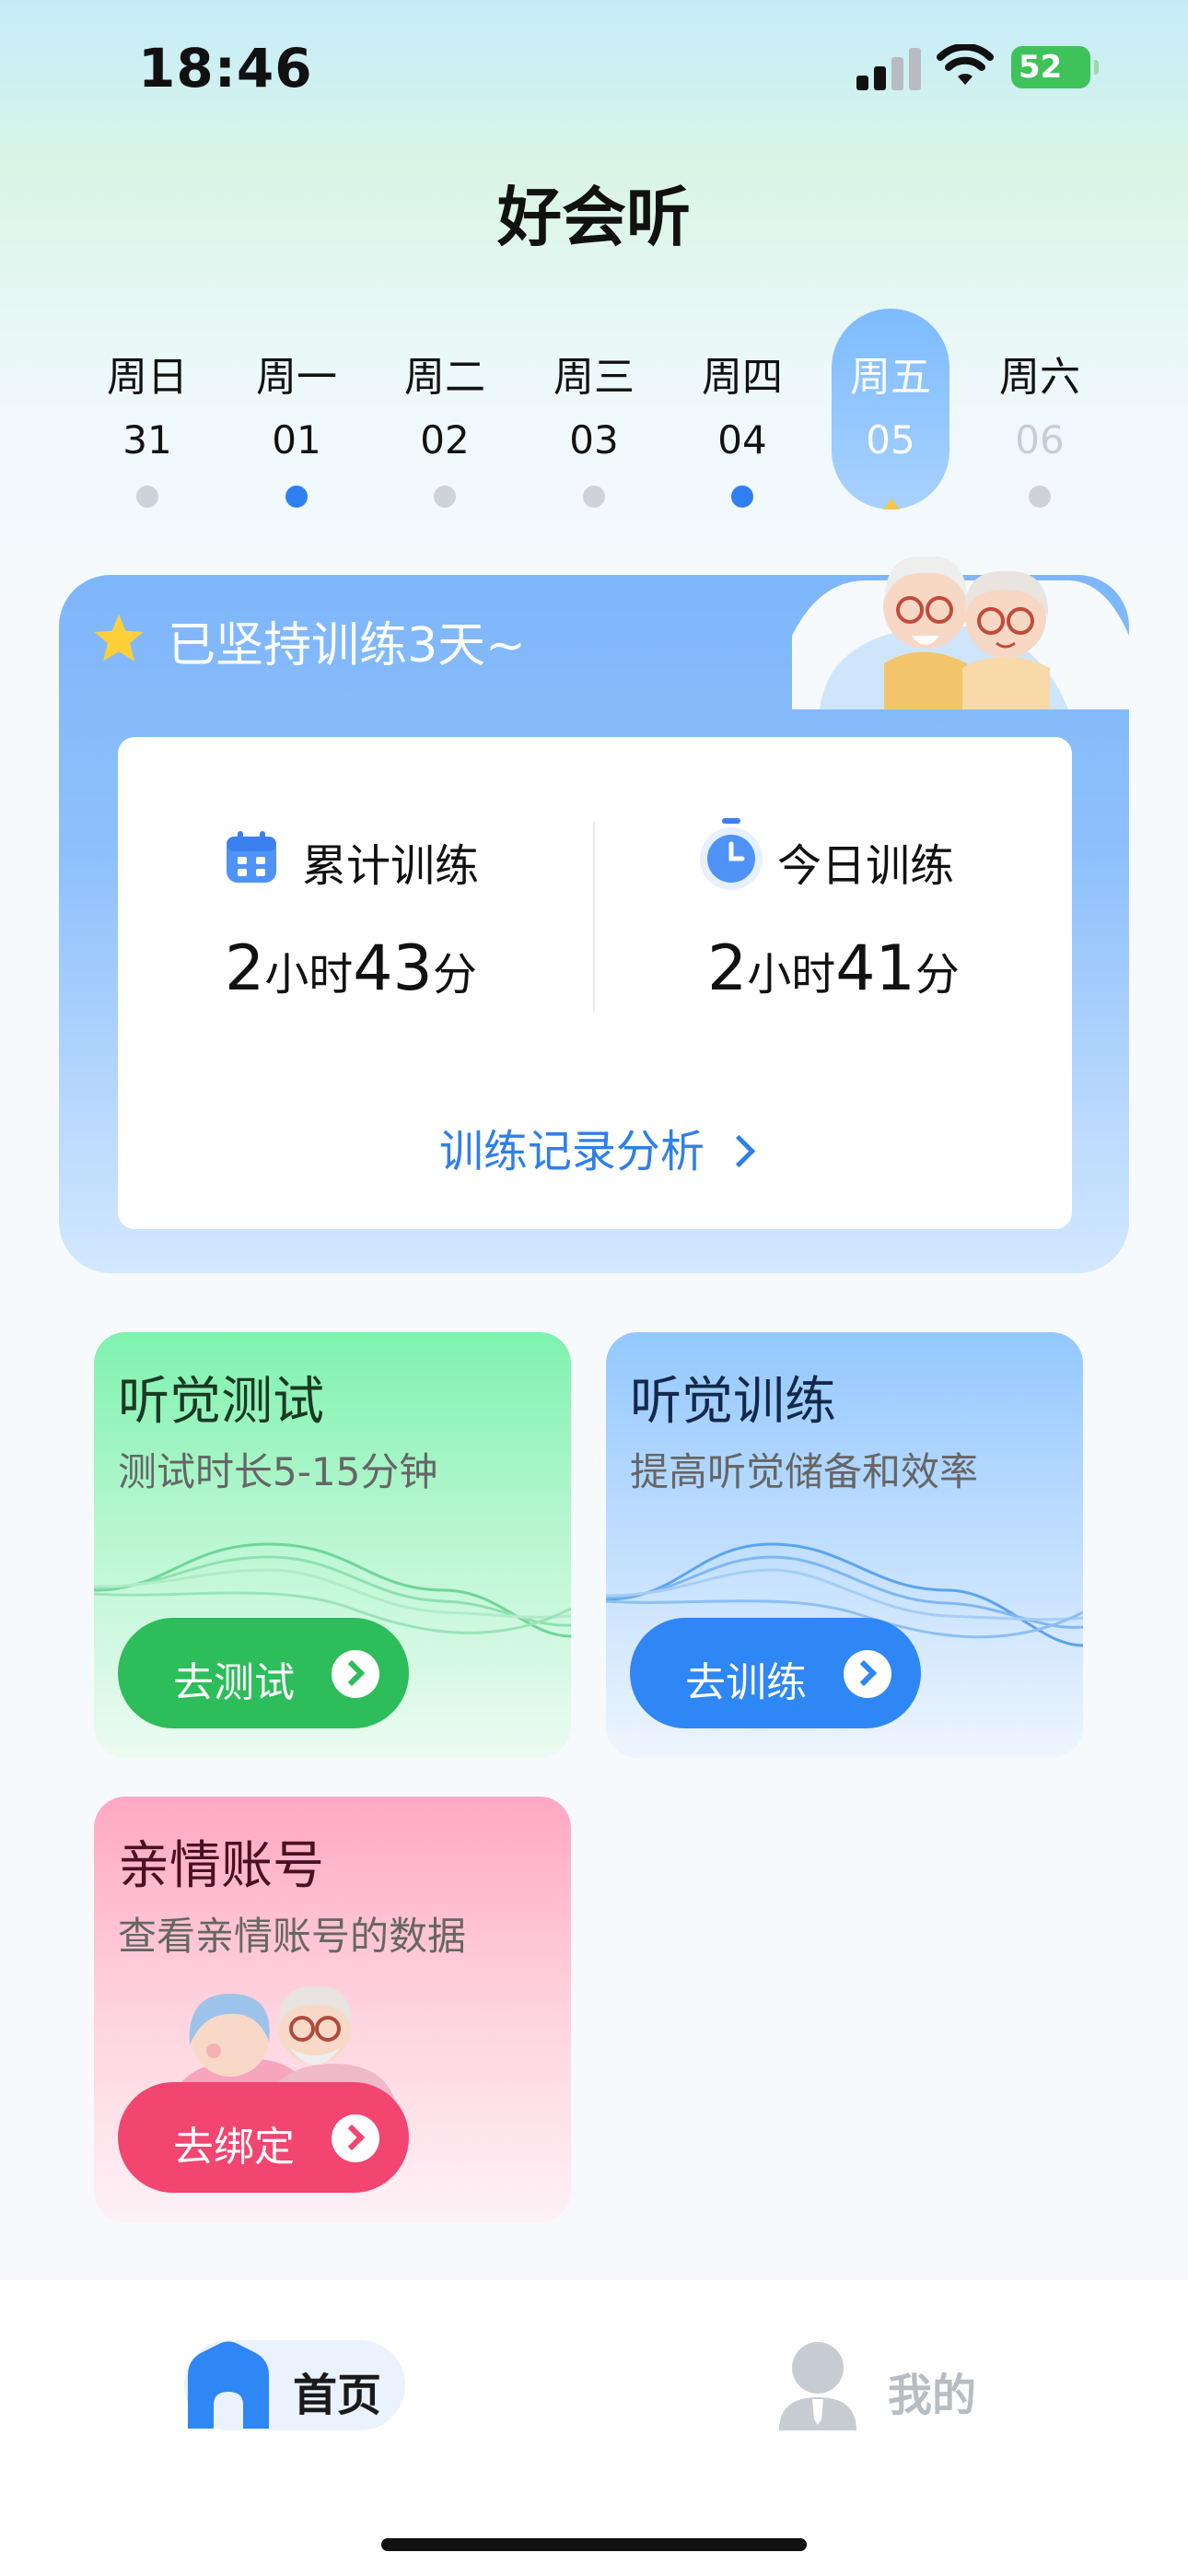  What do you see at coordinates (594, 377) in the screenshot?
I see `weekday-label: 周三` at bounding box center [594, 377].